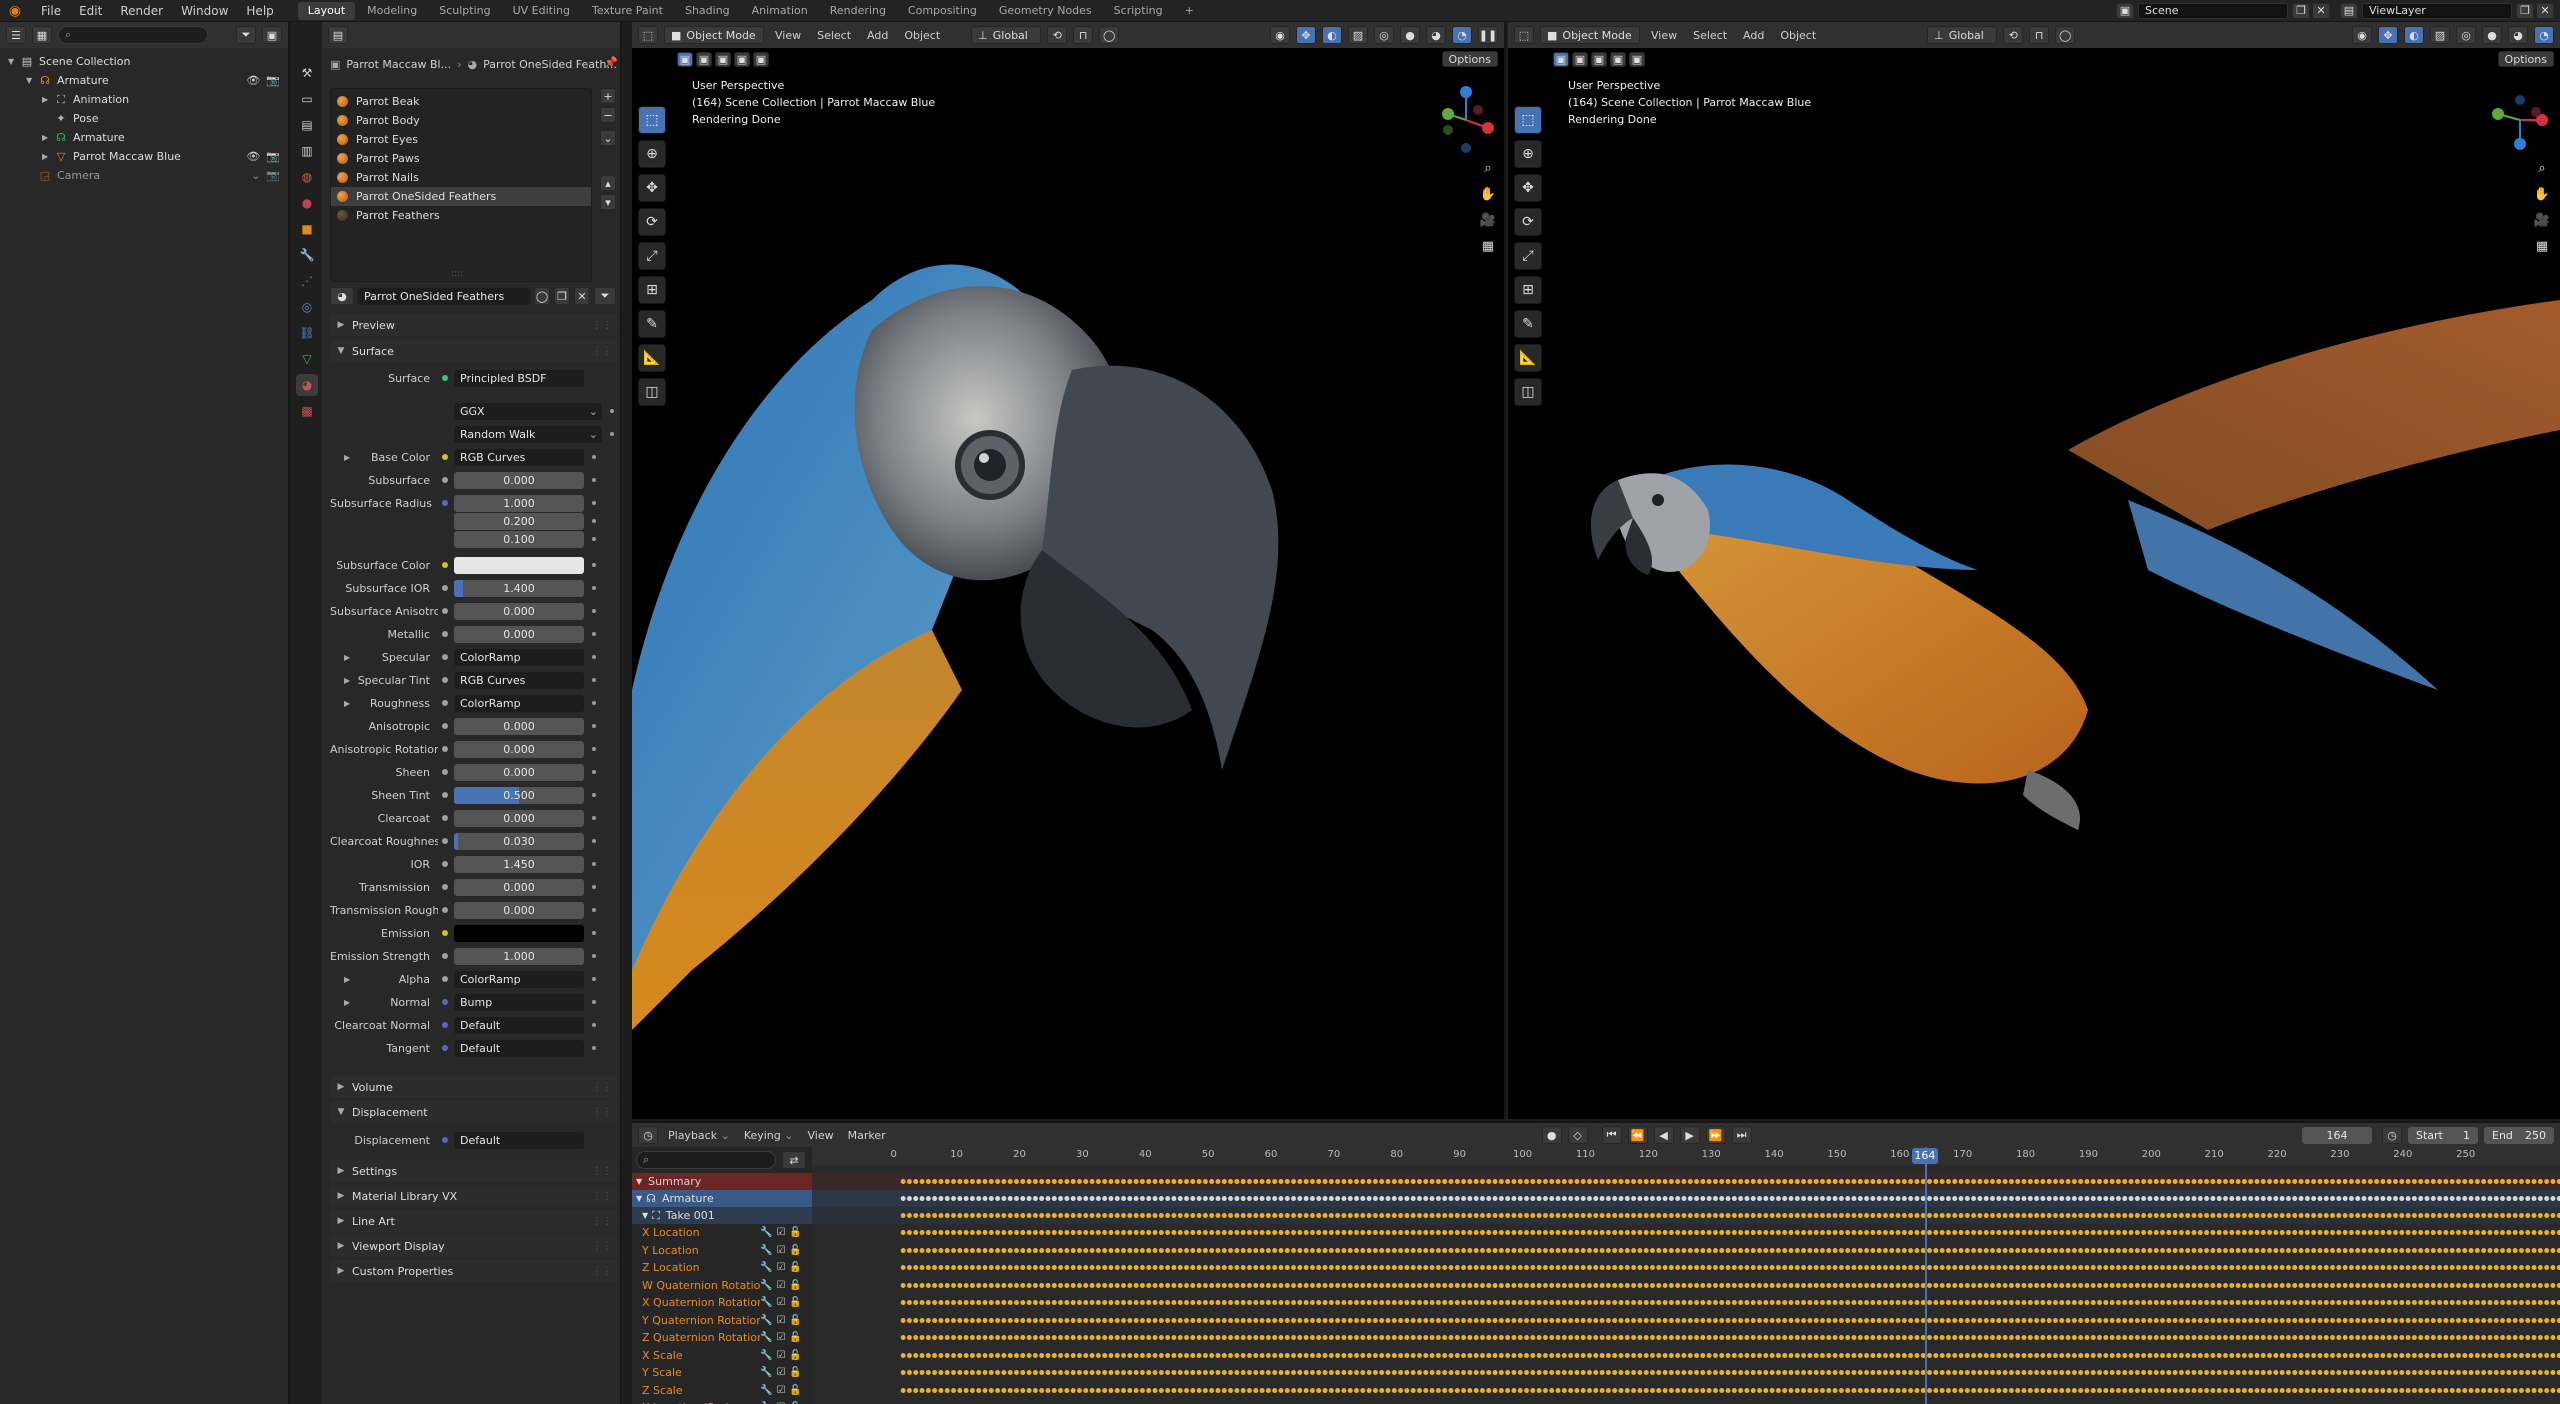 This screenshot has width=2560, height=1404. I want to click on view-menu: View, so click(788, 35).